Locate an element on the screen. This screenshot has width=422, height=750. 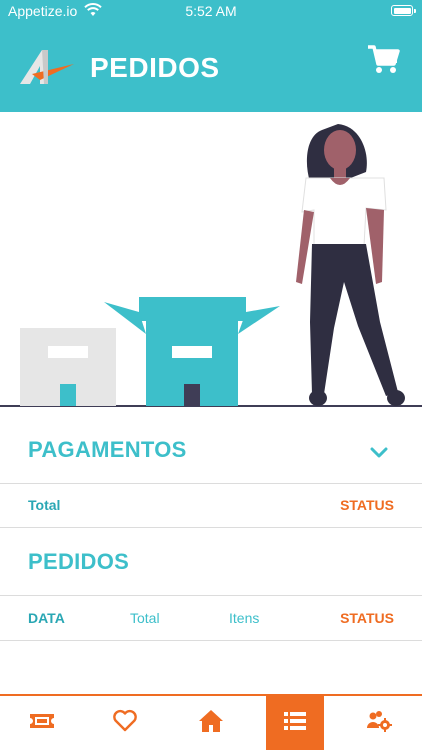
tab-home is located at coordinates (211, 723).